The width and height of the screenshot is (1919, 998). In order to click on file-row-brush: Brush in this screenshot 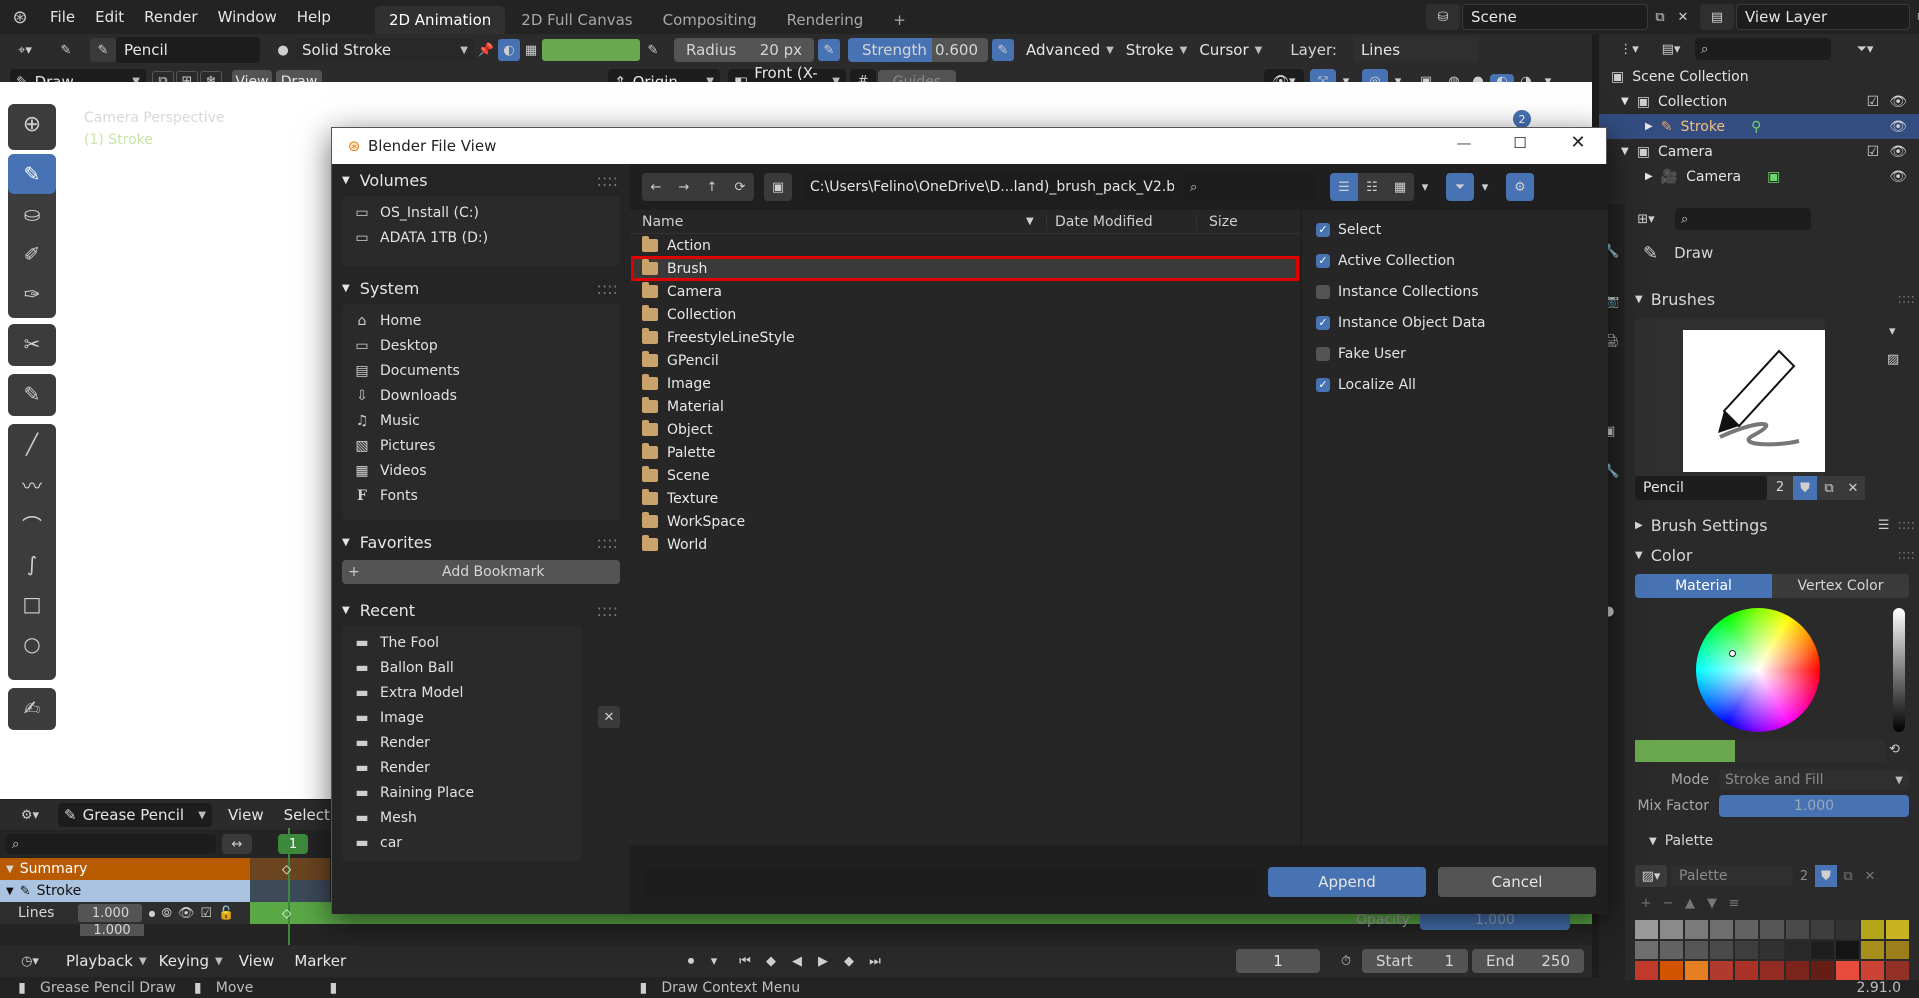, I will do `click(965, 268)`.